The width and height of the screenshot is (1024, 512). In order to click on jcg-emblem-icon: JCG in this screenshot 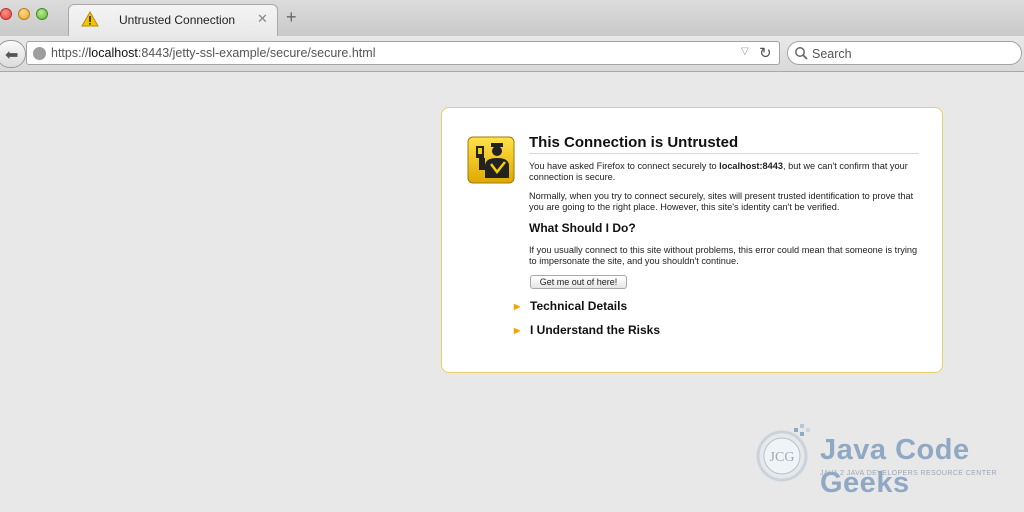, I will do `click(783, 453)`.